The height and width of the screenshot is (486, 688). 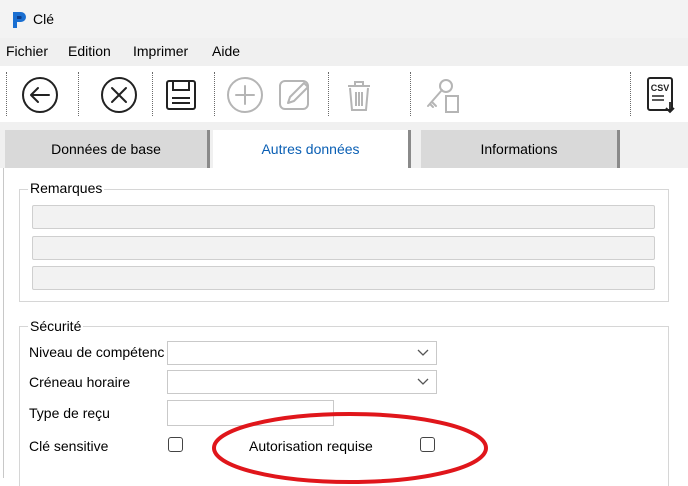 What do you see at coordinates (119, 95) in the screenshot?
I see `cancel-x-icon` at bounding box center [119, 95].